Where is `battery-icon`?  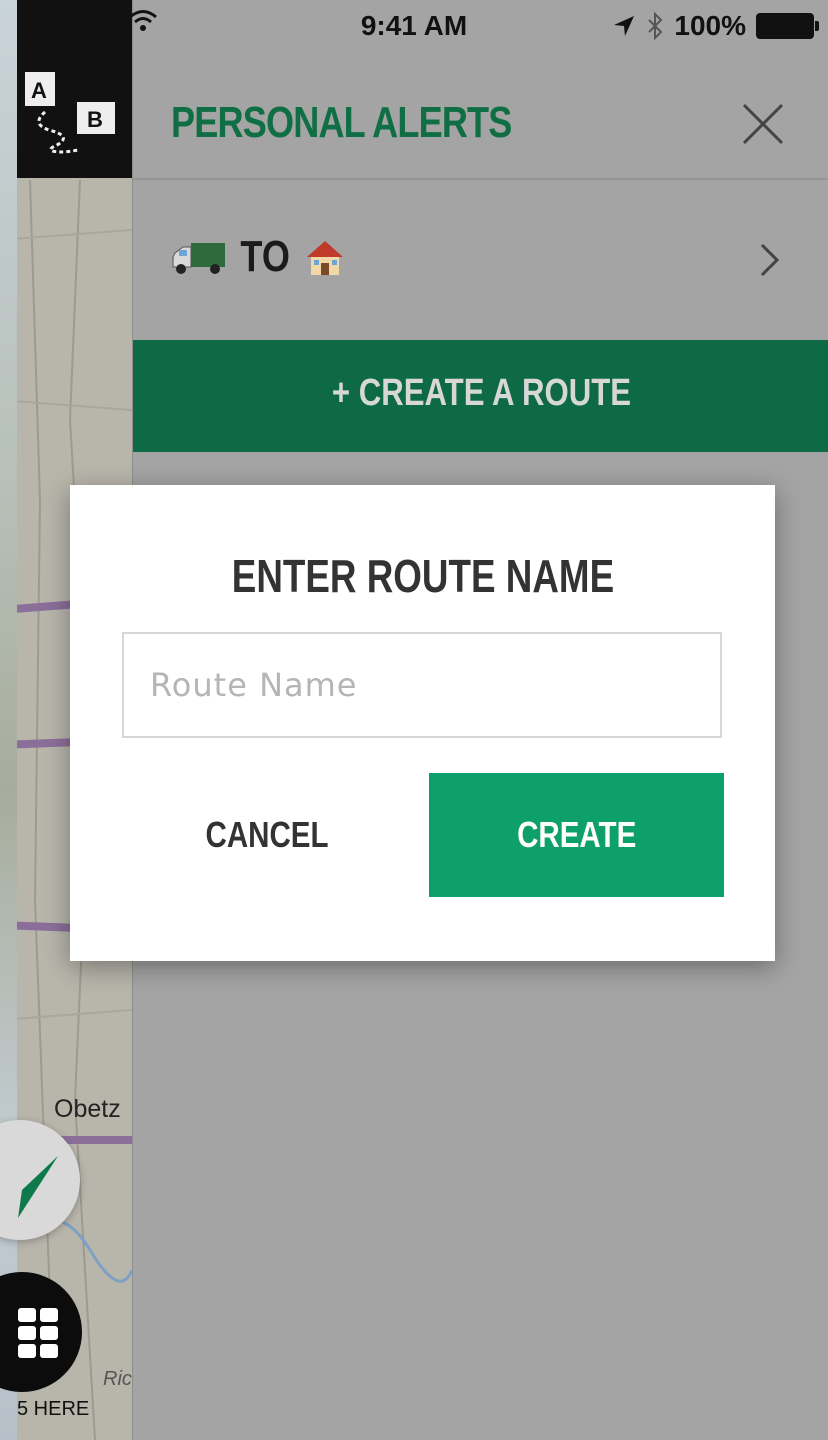
battery-icon is located at coordinates (787, 26).